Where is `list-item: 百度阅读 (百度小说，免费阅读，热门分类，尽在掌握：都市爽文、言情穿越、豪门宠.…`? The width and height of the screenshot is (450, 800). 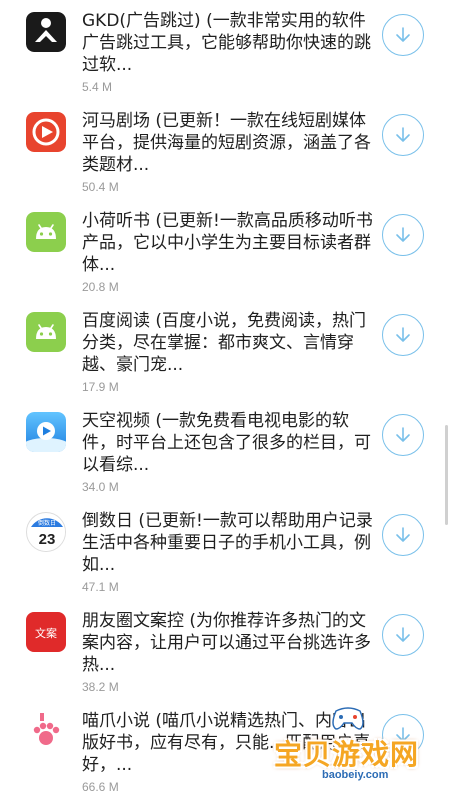 list-item: 百度阅读 (百度小说，免费阅读，热门分类，尽在掌握：都市爽文、言情穿越、豪门宠.… is located at coordinates (225, 349).